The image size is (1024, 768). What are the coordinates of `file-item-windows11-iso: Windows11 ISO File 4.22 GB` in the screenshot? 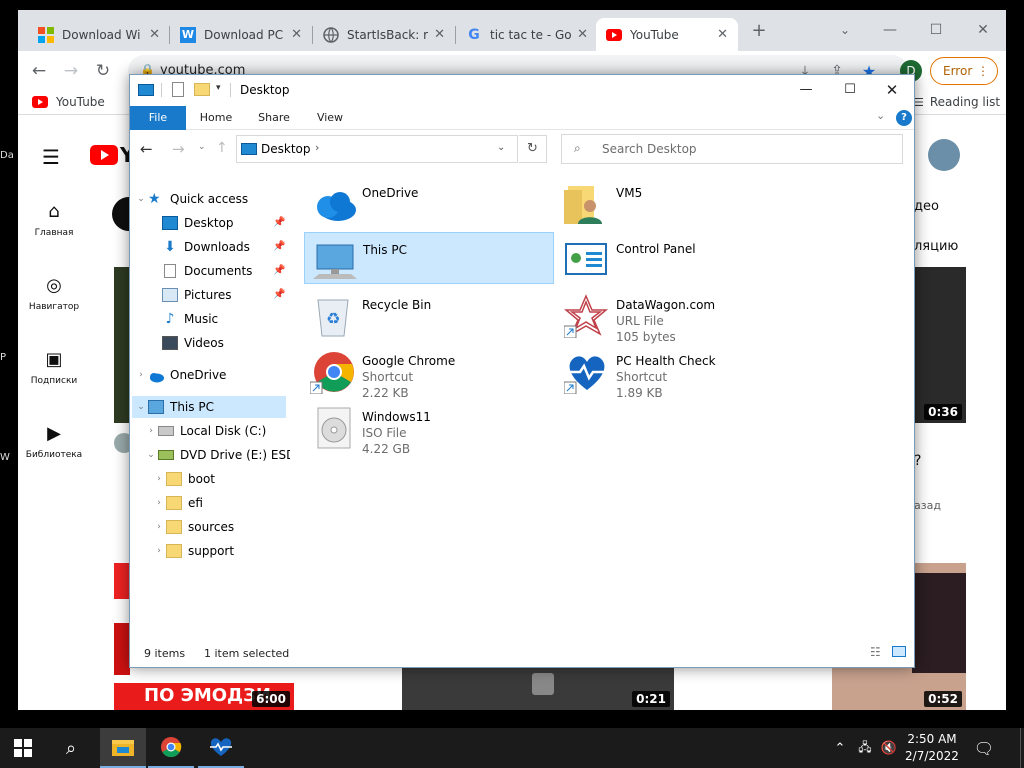 It's located at (429, 428).